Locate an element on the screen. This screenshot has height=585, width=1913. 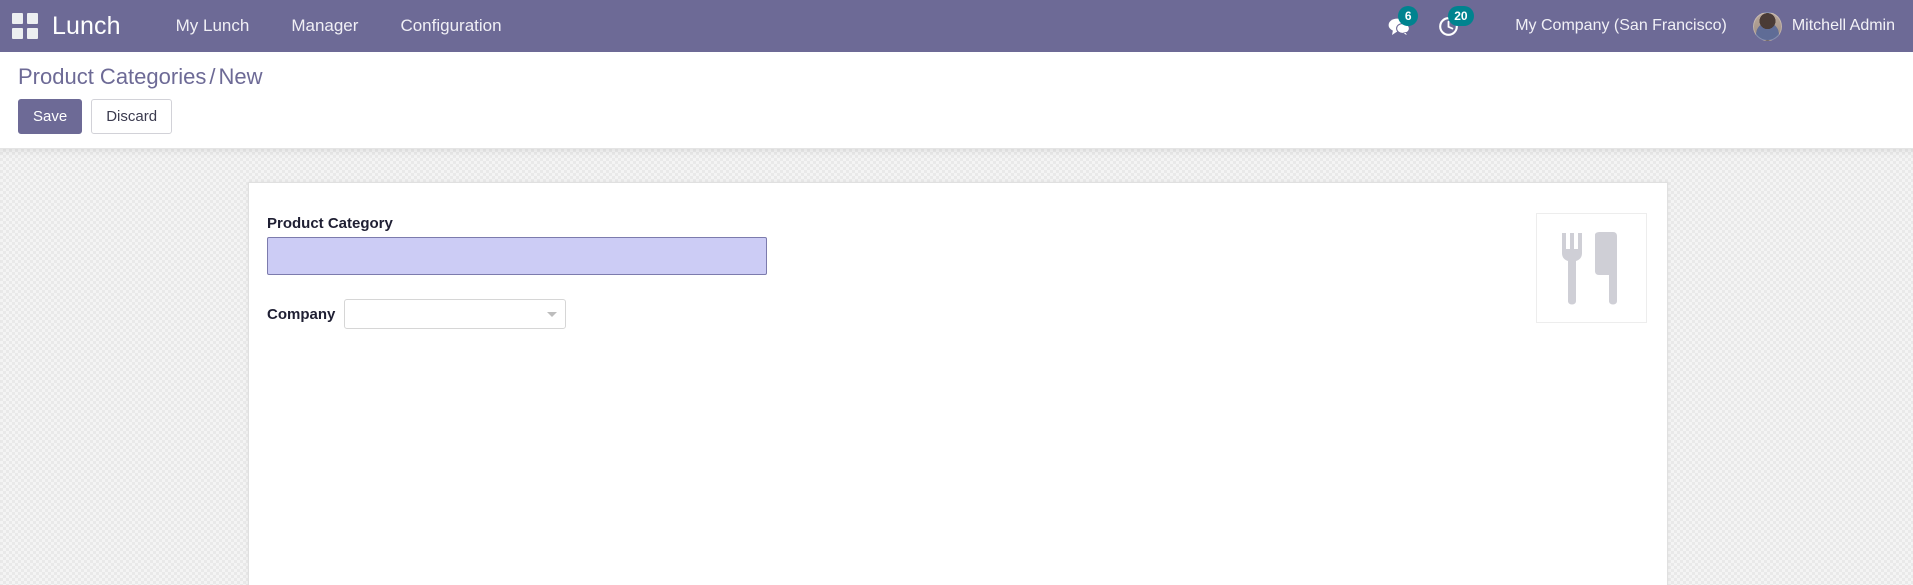
user-menu: Mitchell Admin is located at coordinates (1823, 26).